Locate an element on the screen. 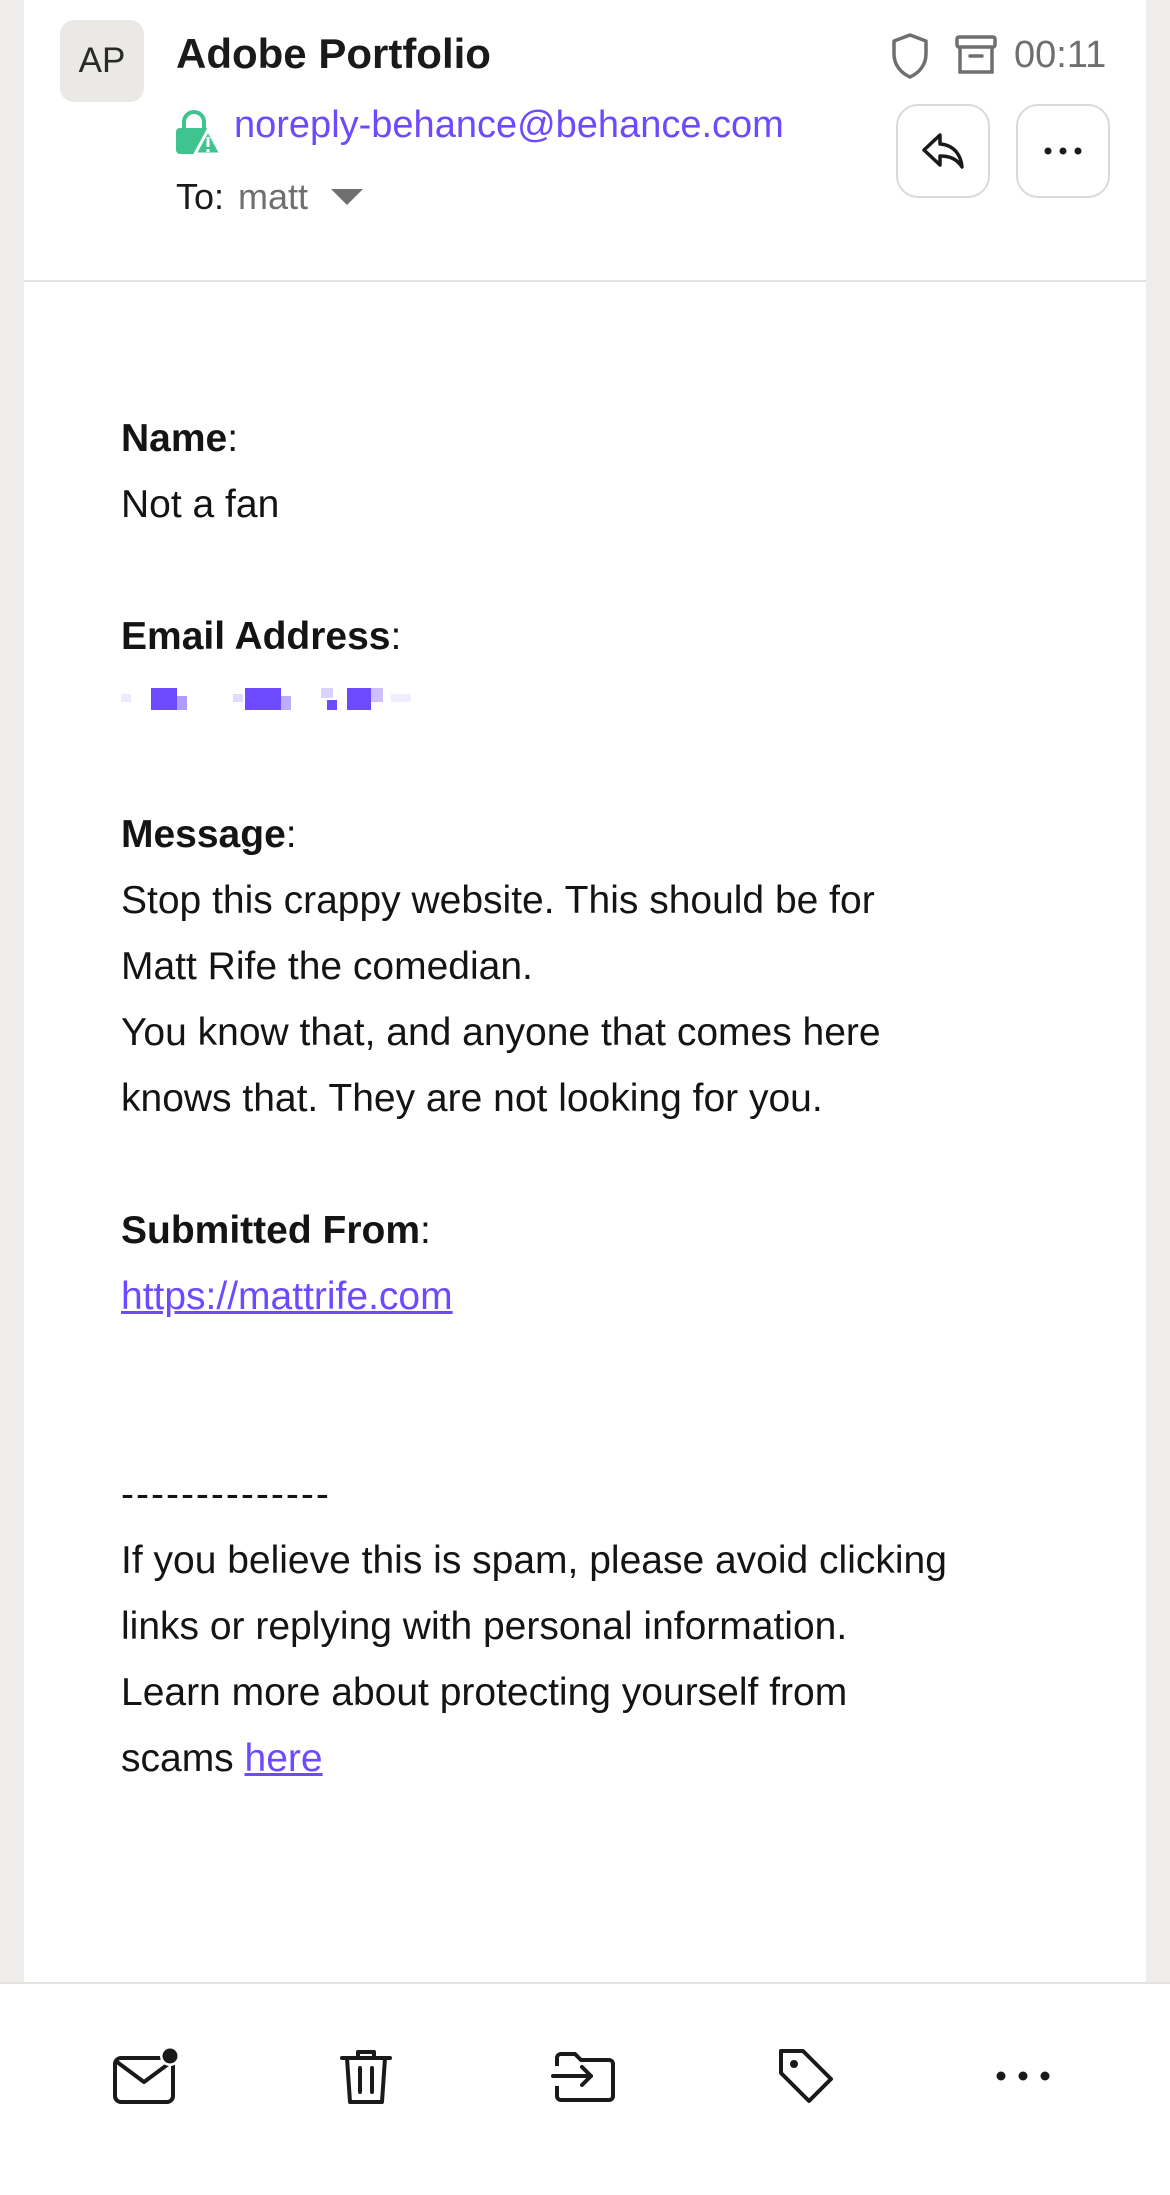  move-to-folder-icon is located at coordinates (583, 2077).